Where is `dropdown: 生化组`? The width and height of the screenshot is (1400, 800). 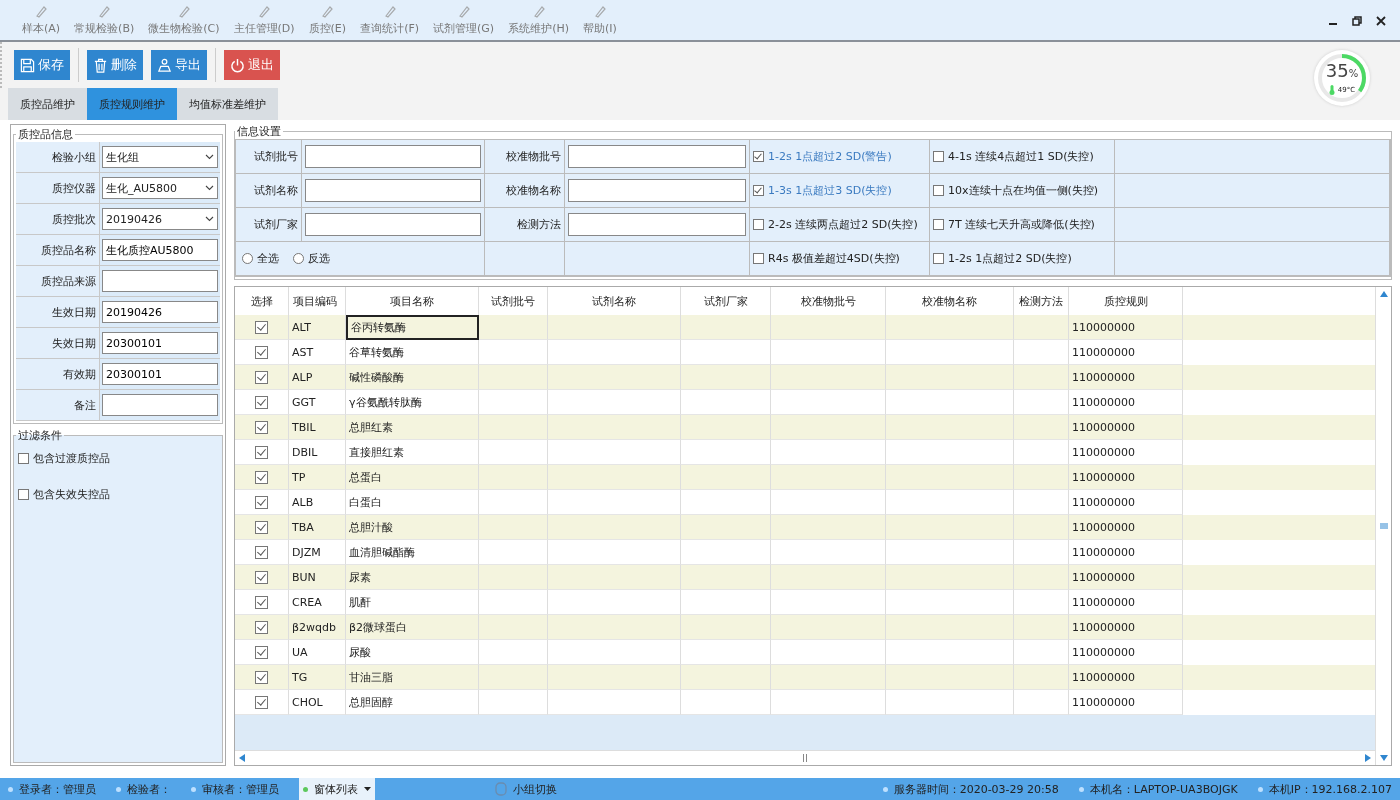 dropdown: 生化组 is located at coordinates (160, 157).